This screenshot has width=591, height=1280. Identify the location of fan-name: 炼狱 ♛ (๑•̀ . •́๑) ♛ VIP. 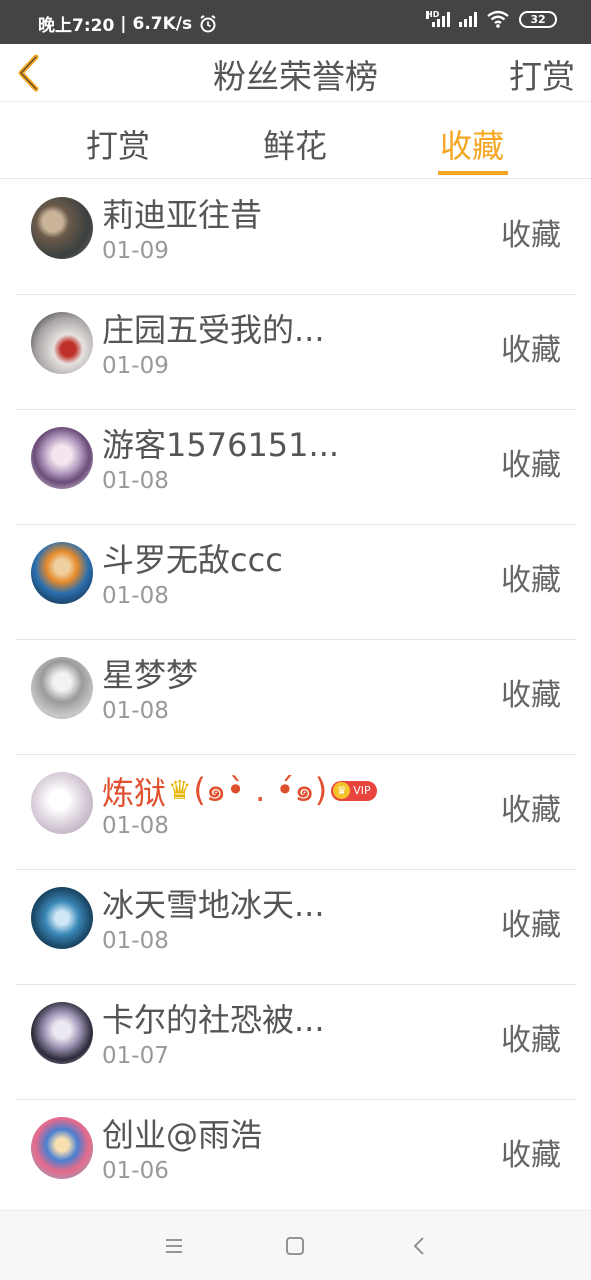
(239, 790).